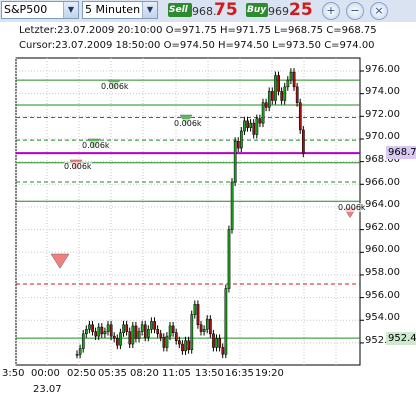  What do you see at coordinates (209, 373) in the screenshot?
I see `x-tick-label: 13:50` at bounding box center [209, 373].